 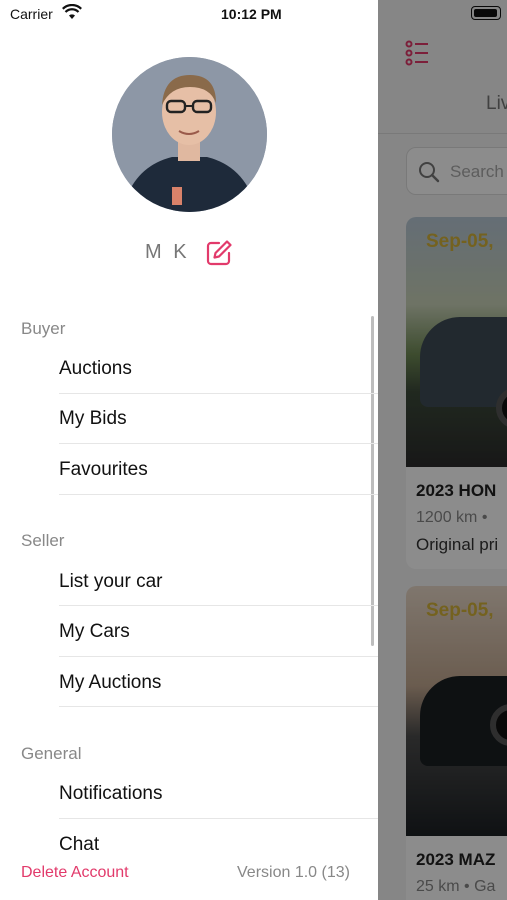 I want to click on version-label: Version 1.0 (13), so click(x=293, y=872).